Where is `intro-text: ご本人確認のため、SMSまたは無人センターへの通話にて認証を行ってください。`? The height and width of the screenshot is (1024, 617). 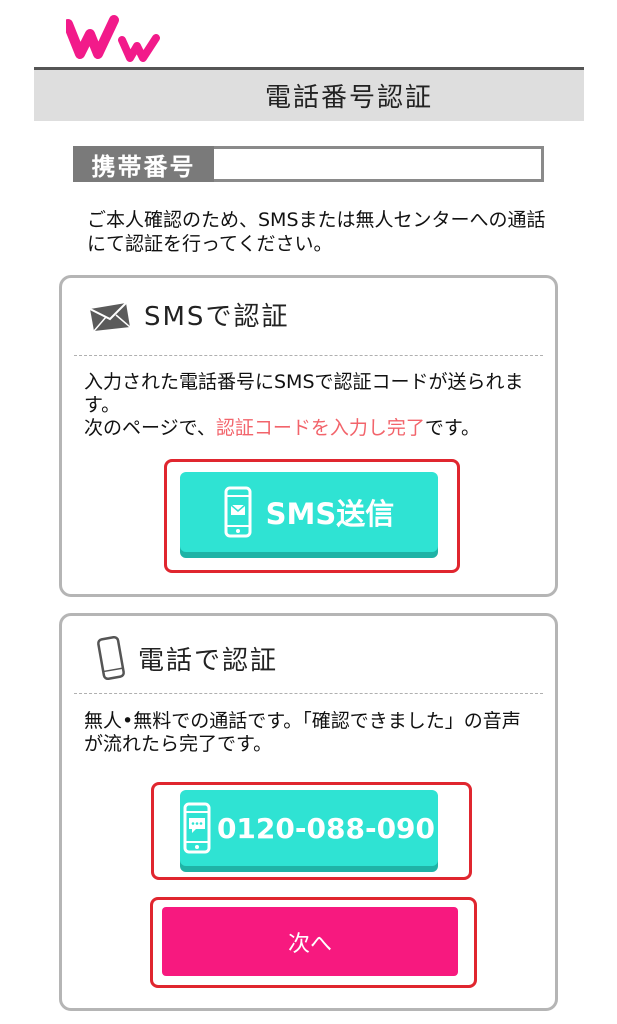 intro-text: ご本人確認のため、SMSまたは無人センターへの通話にて認証を行ってください。 is located at coordinates (316, 232).